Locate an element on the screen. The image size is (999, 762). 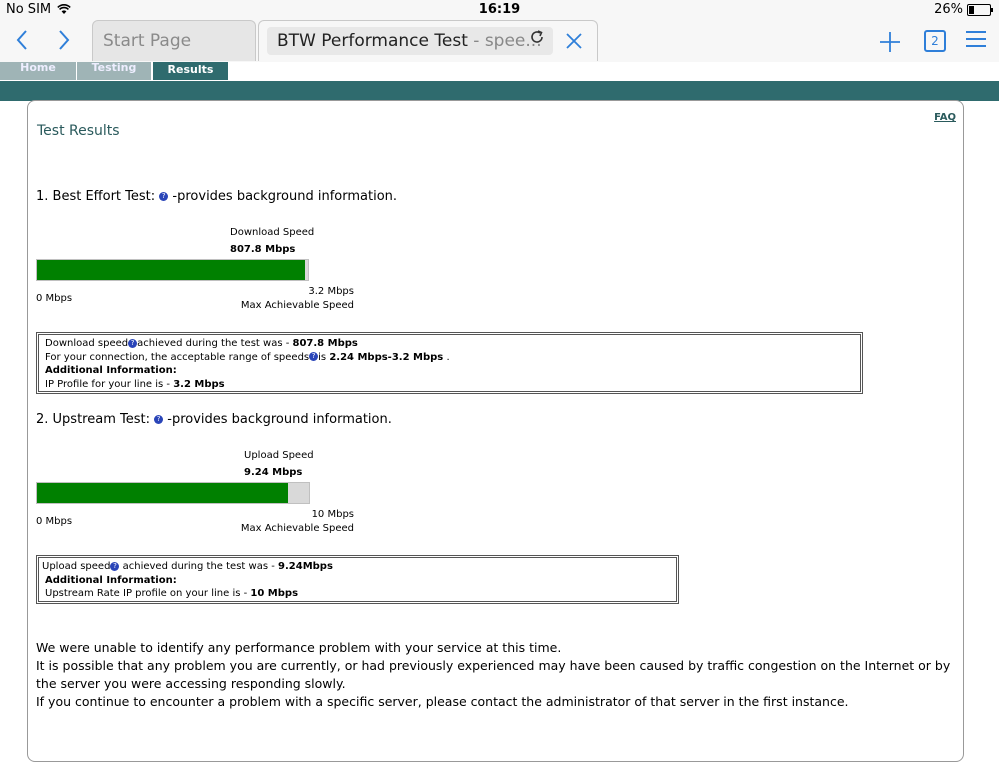
site-nav: Home Testing Results is located at coordinates (499, 71).